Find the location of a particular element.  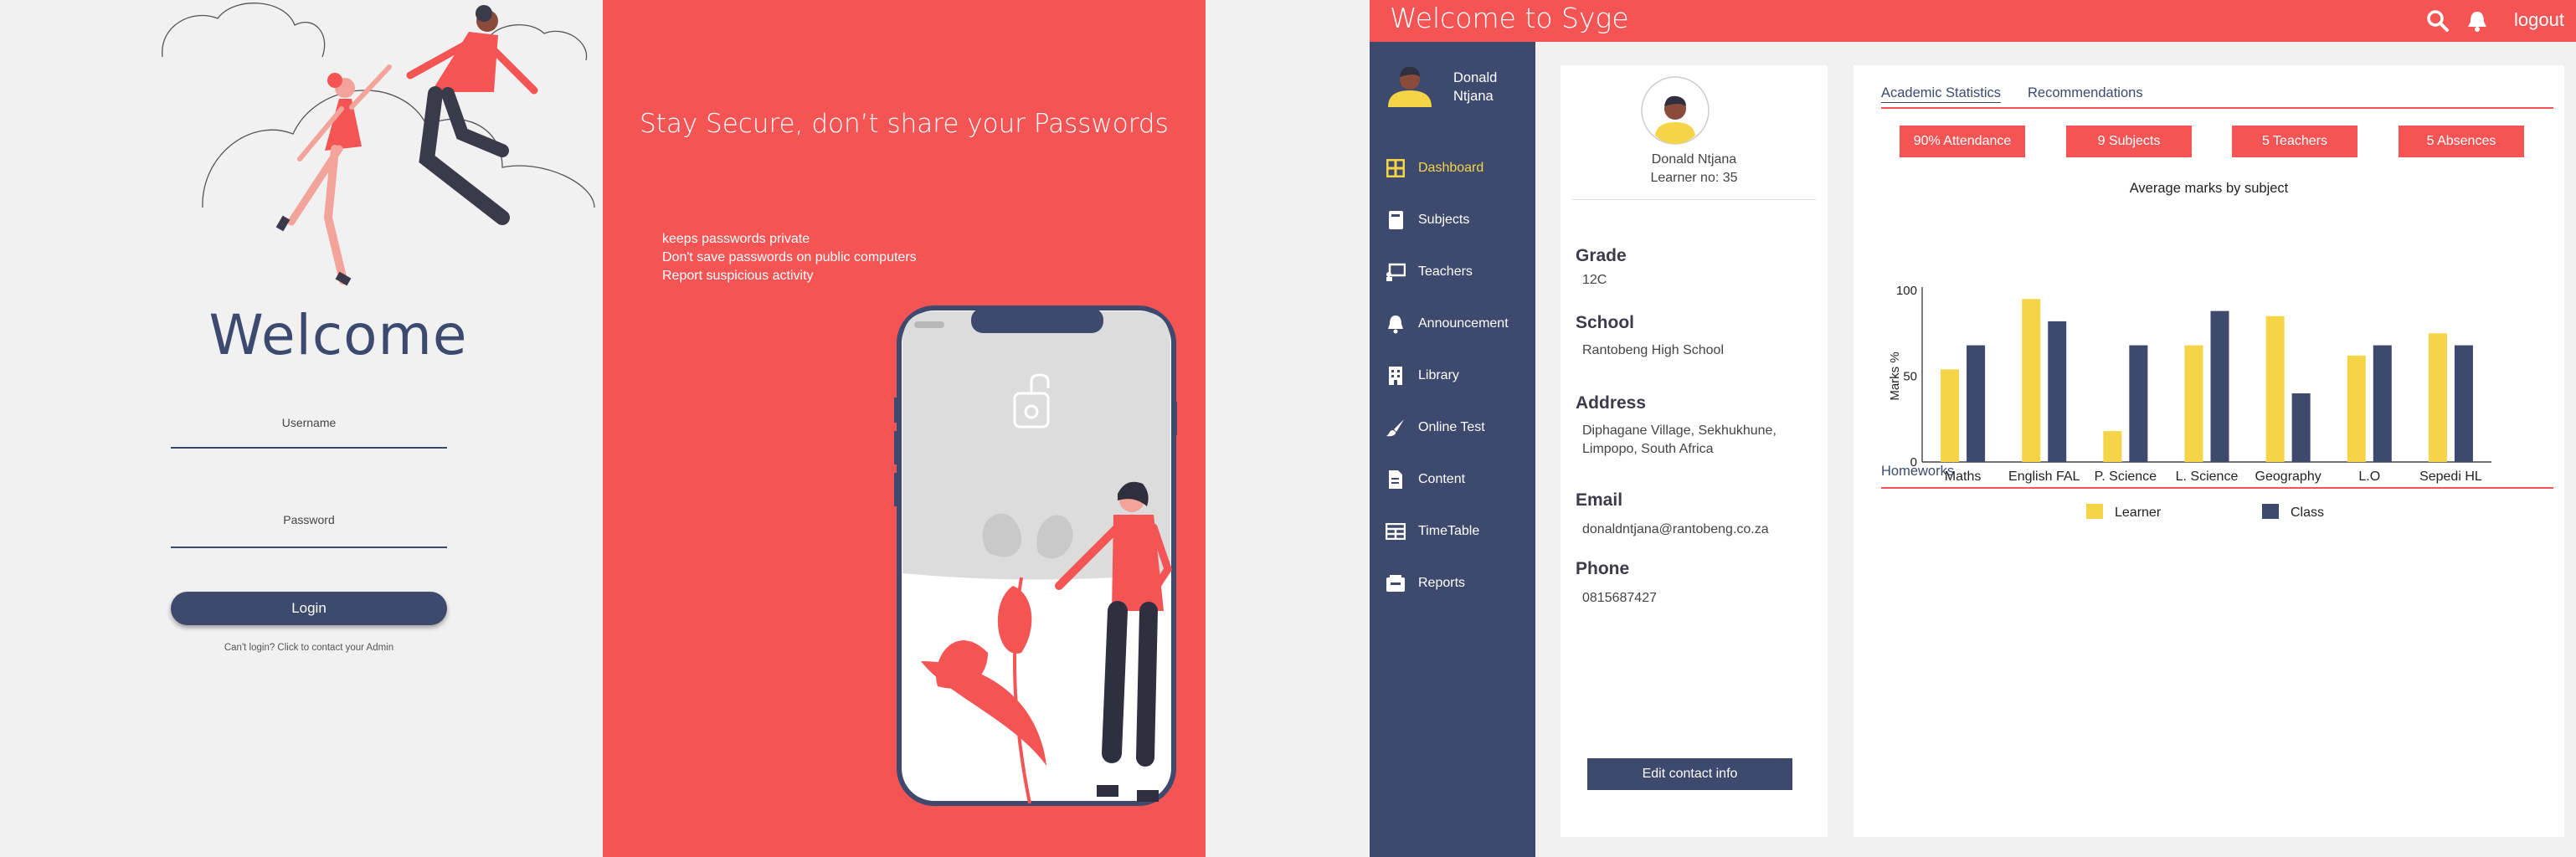

sidebar-item-content: Content is located at coordinates (1460, 479).